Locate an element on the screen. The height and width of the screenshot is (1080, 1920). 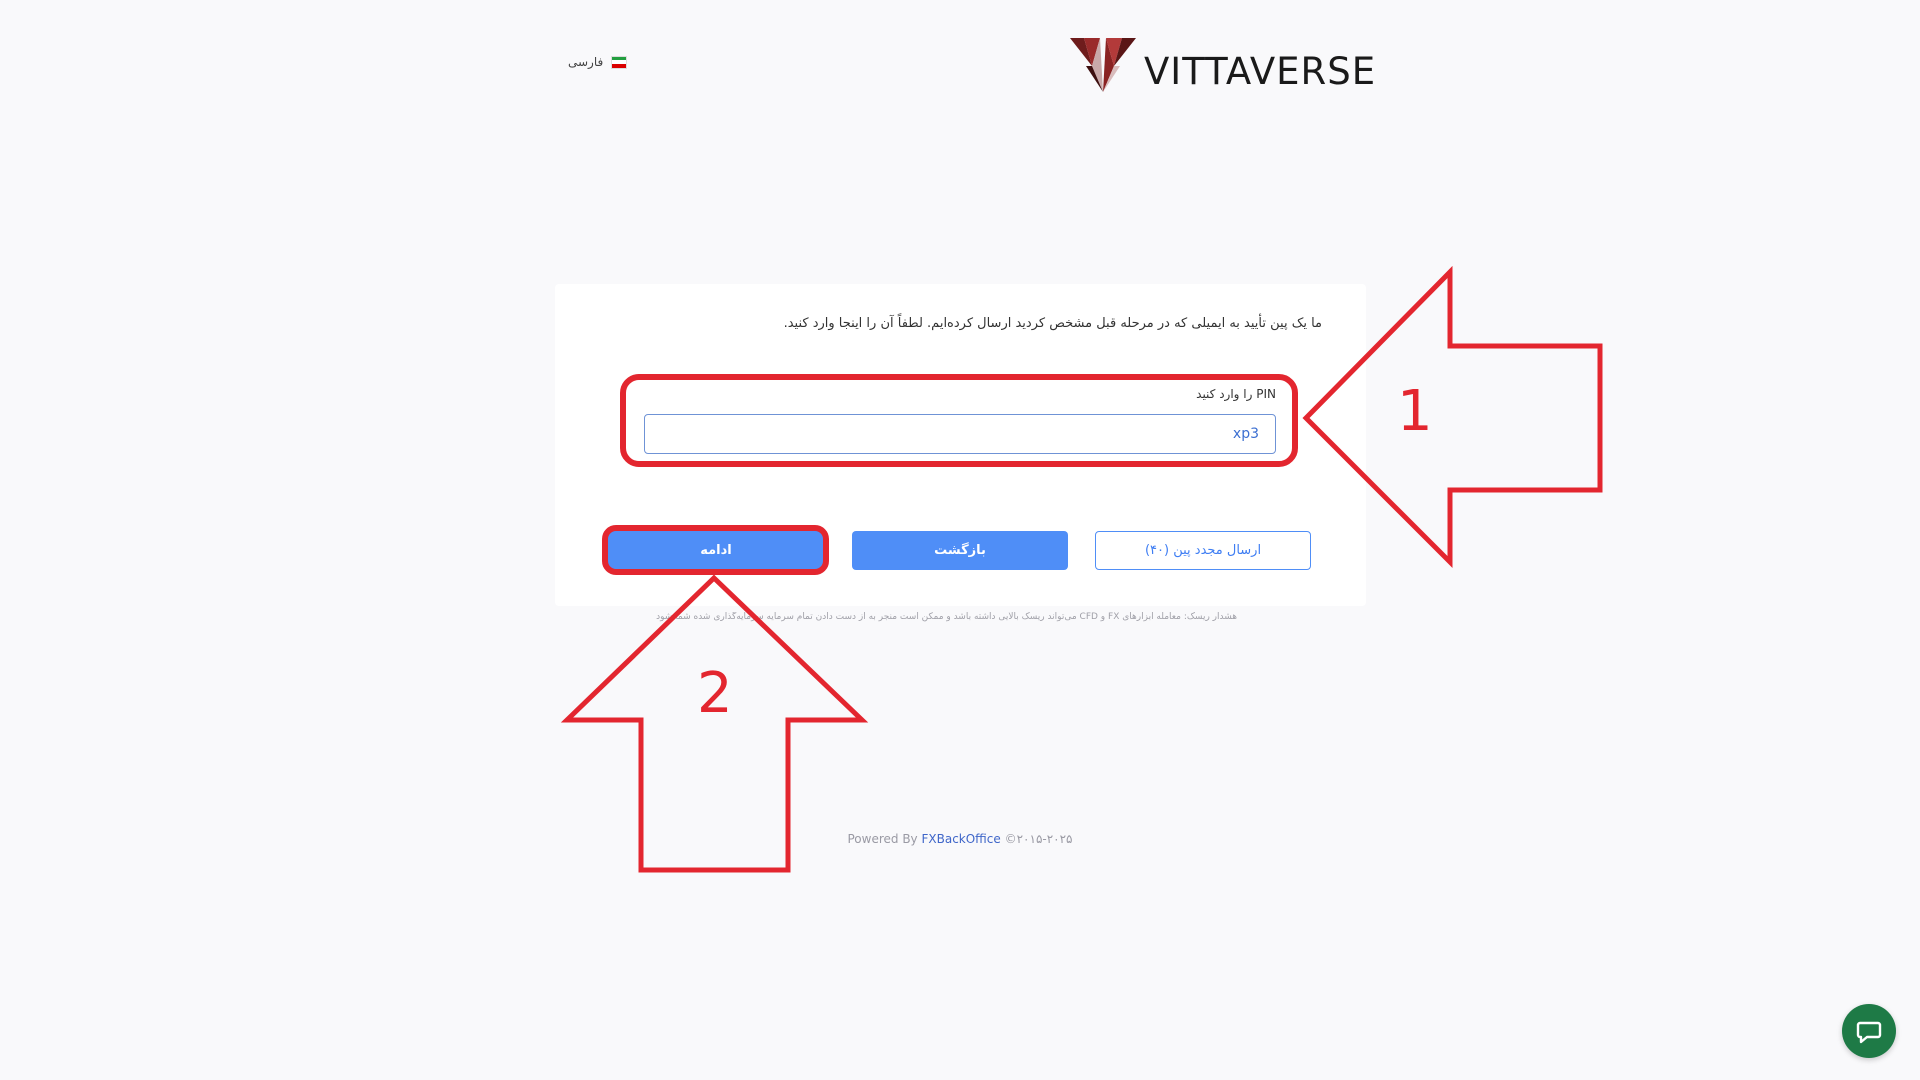
powered-by-label: Powered By is located at coordinates (882, 839).